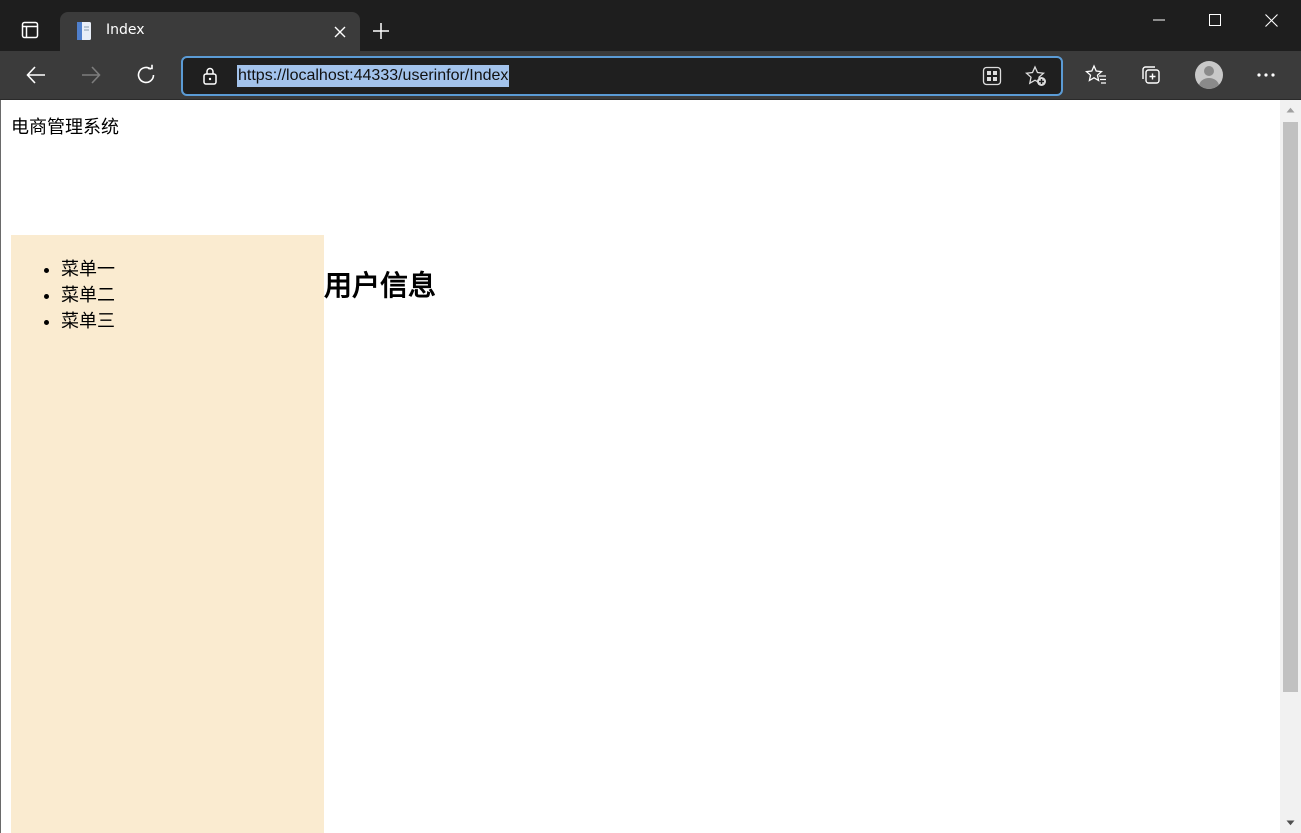 The width and height of the screenshot is (1301, 833). I want to click on lock-icon, so click(210, 76).